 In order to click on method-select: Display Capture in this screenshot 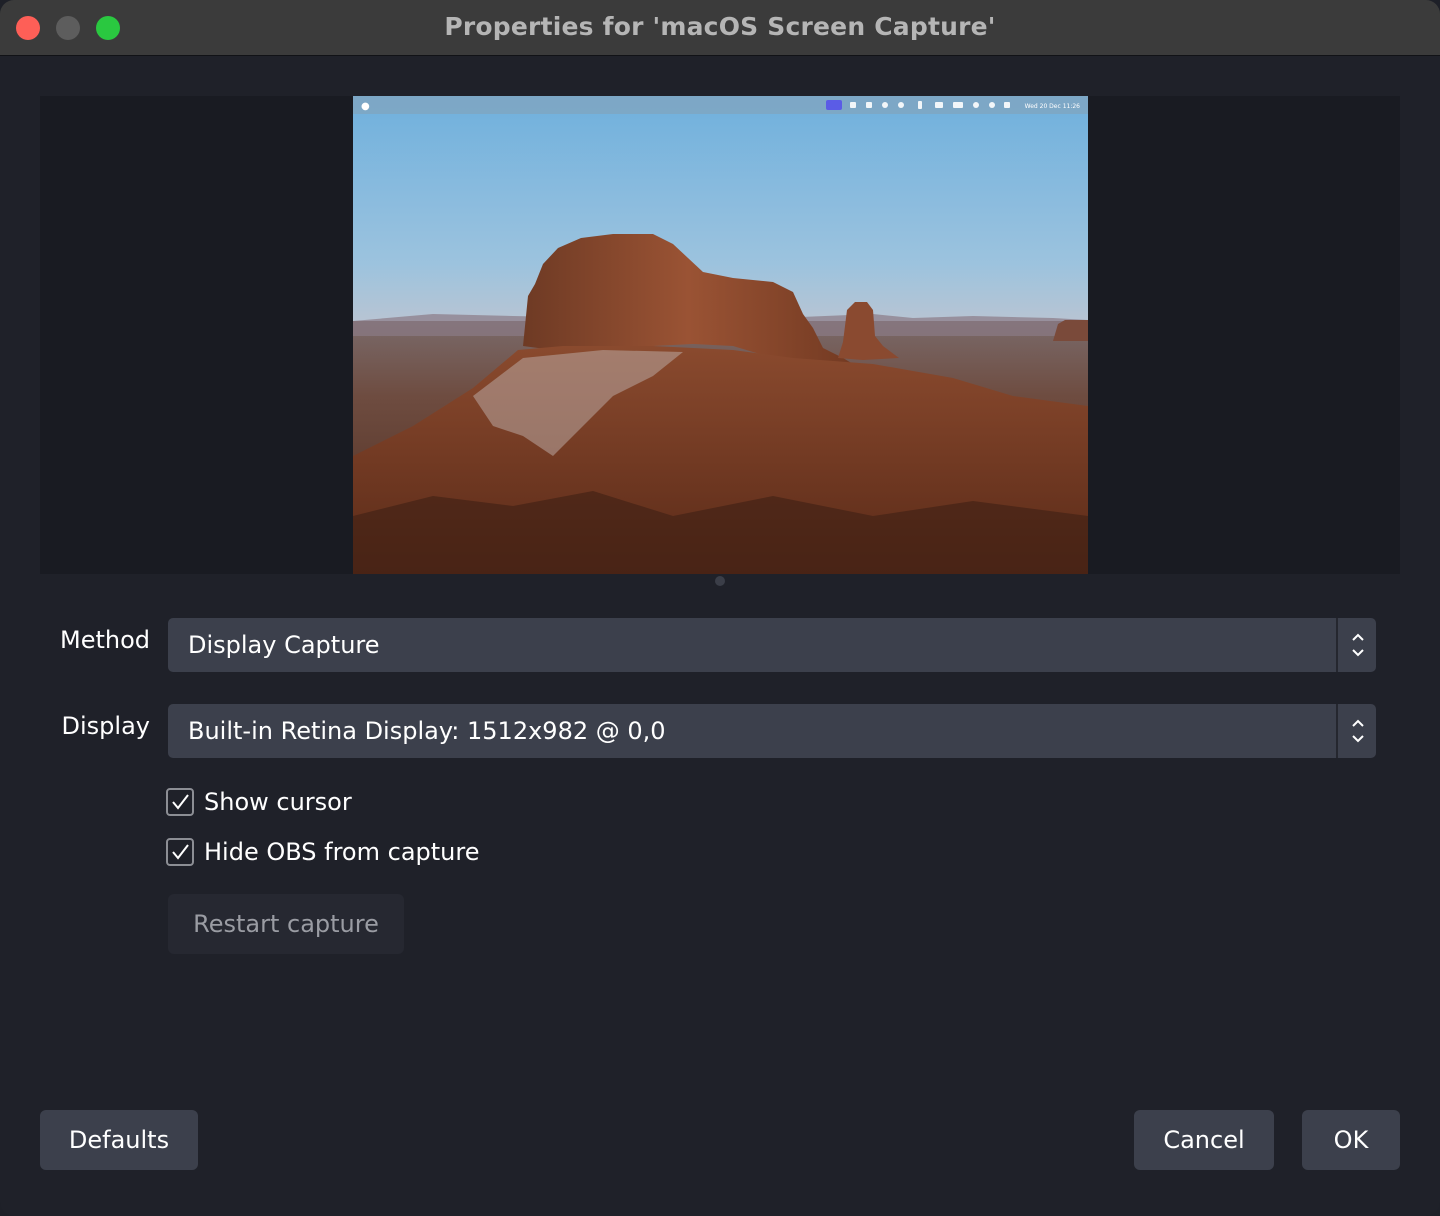, I will do `click(772, 645)`.